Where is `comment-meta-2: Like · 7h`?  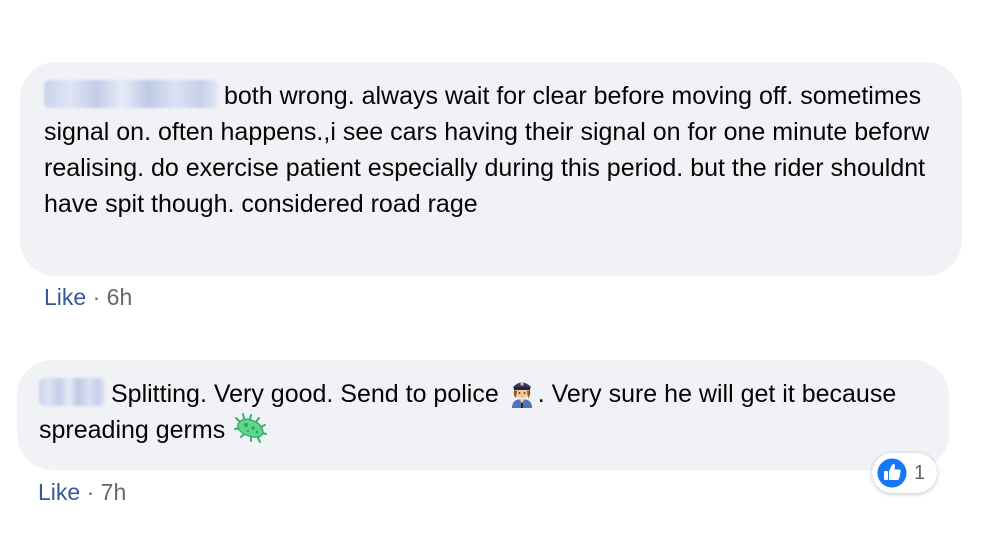 comment-meta-2: Like · 7h is located at coordinates (82, 492).